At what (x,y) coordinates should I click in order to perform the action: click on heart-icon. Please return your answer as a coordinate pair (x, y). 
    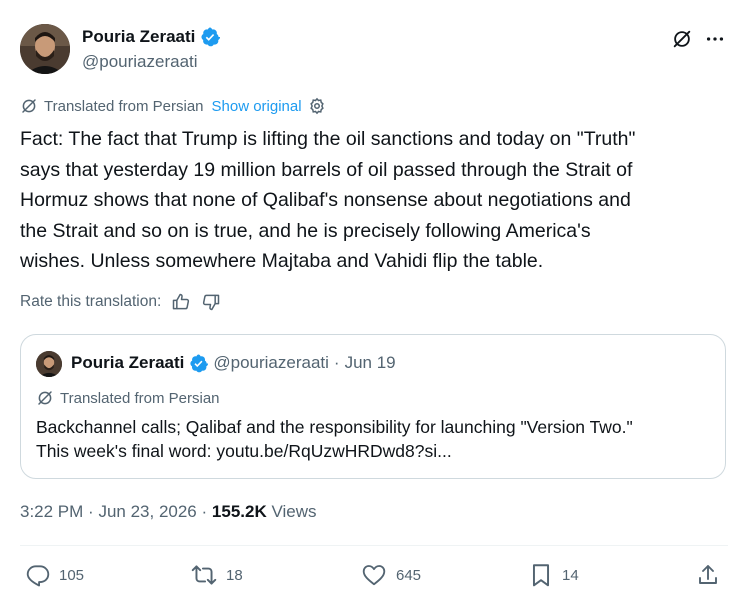
    Looking at the image, I should click on (374, 575).